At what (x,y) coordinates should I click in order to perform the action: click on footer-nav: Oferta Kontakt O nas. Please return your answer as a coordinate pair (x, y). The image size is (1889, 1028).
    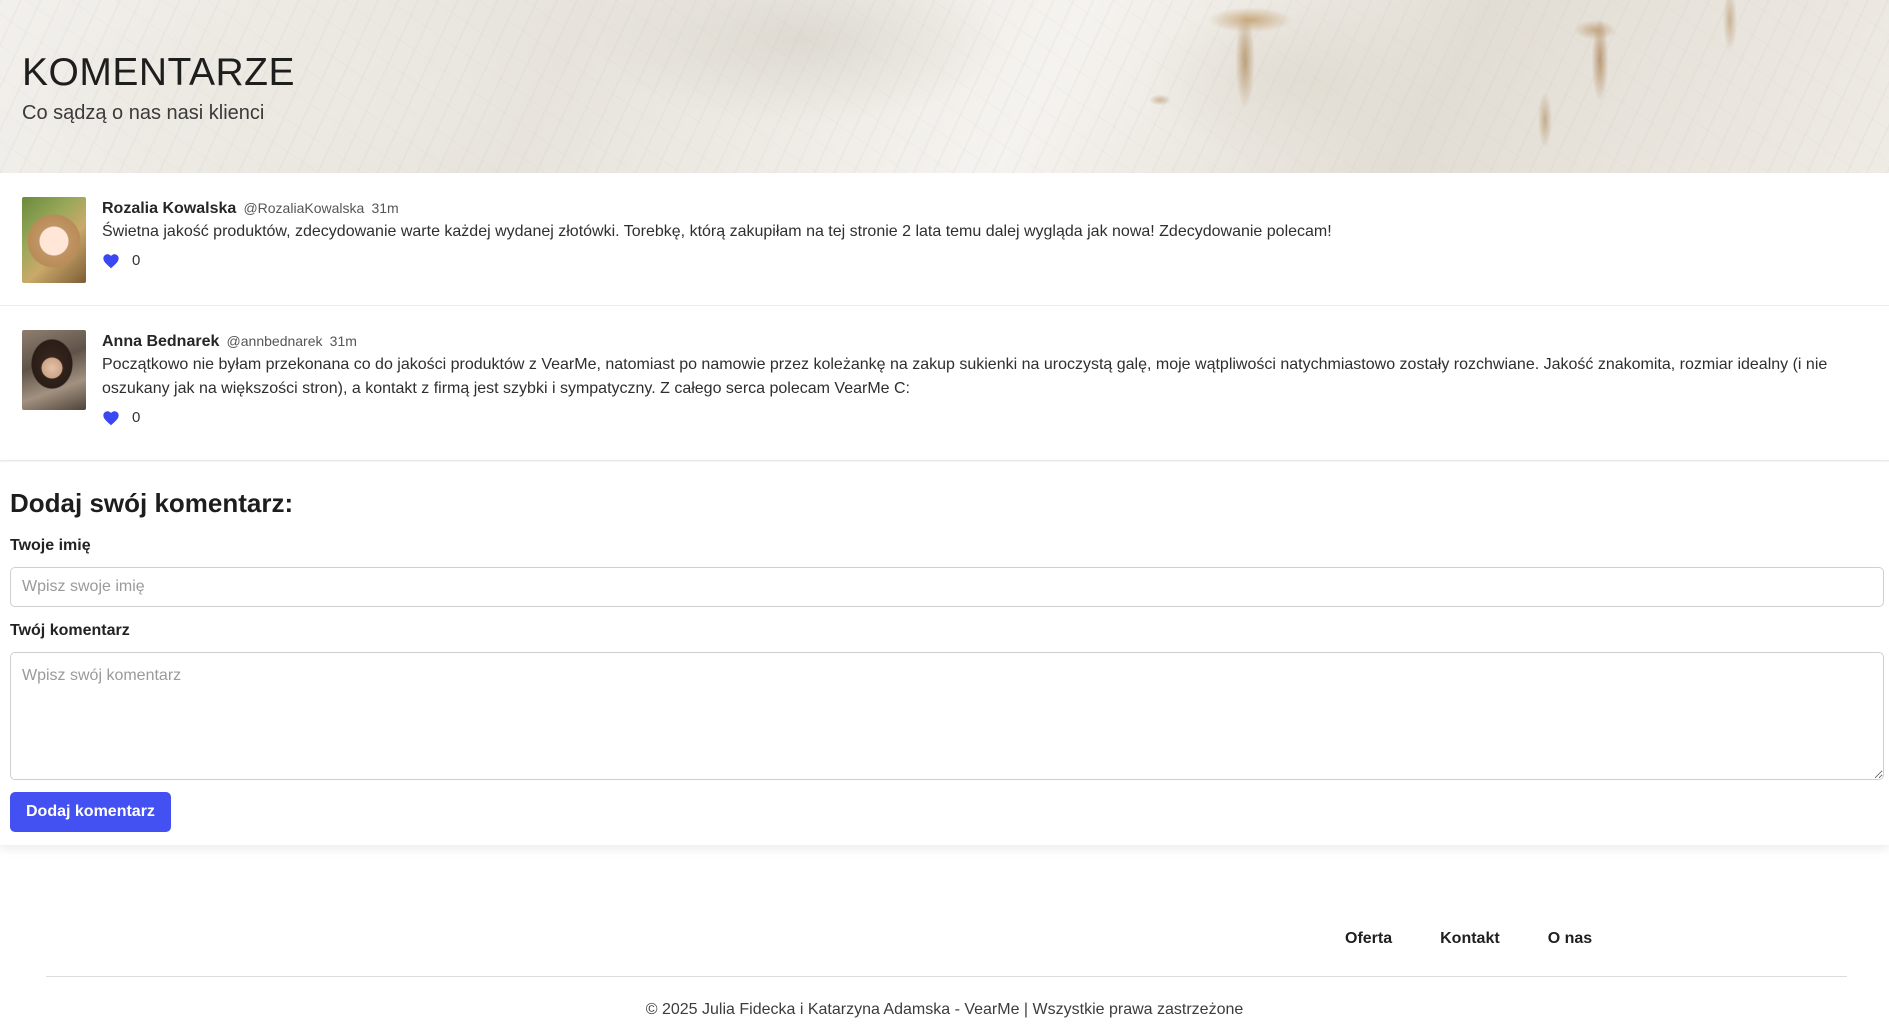
    Looking at the image, I should click on (1492, 939).